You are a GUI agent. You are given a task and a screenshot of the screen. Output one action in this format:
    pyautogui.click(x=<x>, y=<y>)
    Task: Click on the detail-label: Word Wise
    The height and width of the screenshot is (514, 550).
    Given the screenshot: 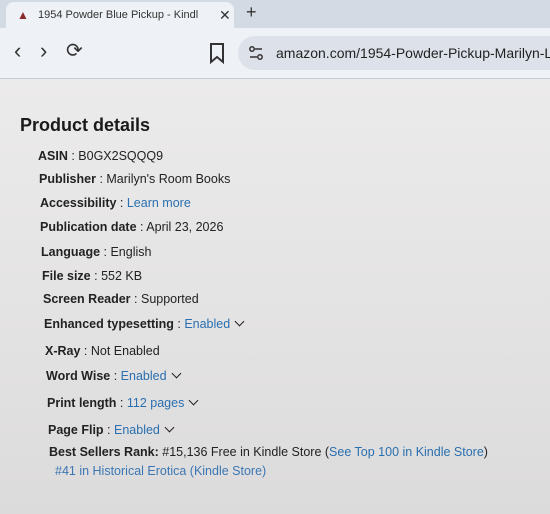 What is the action you would take?
    pyautogui.click(x=78, y=376)
    